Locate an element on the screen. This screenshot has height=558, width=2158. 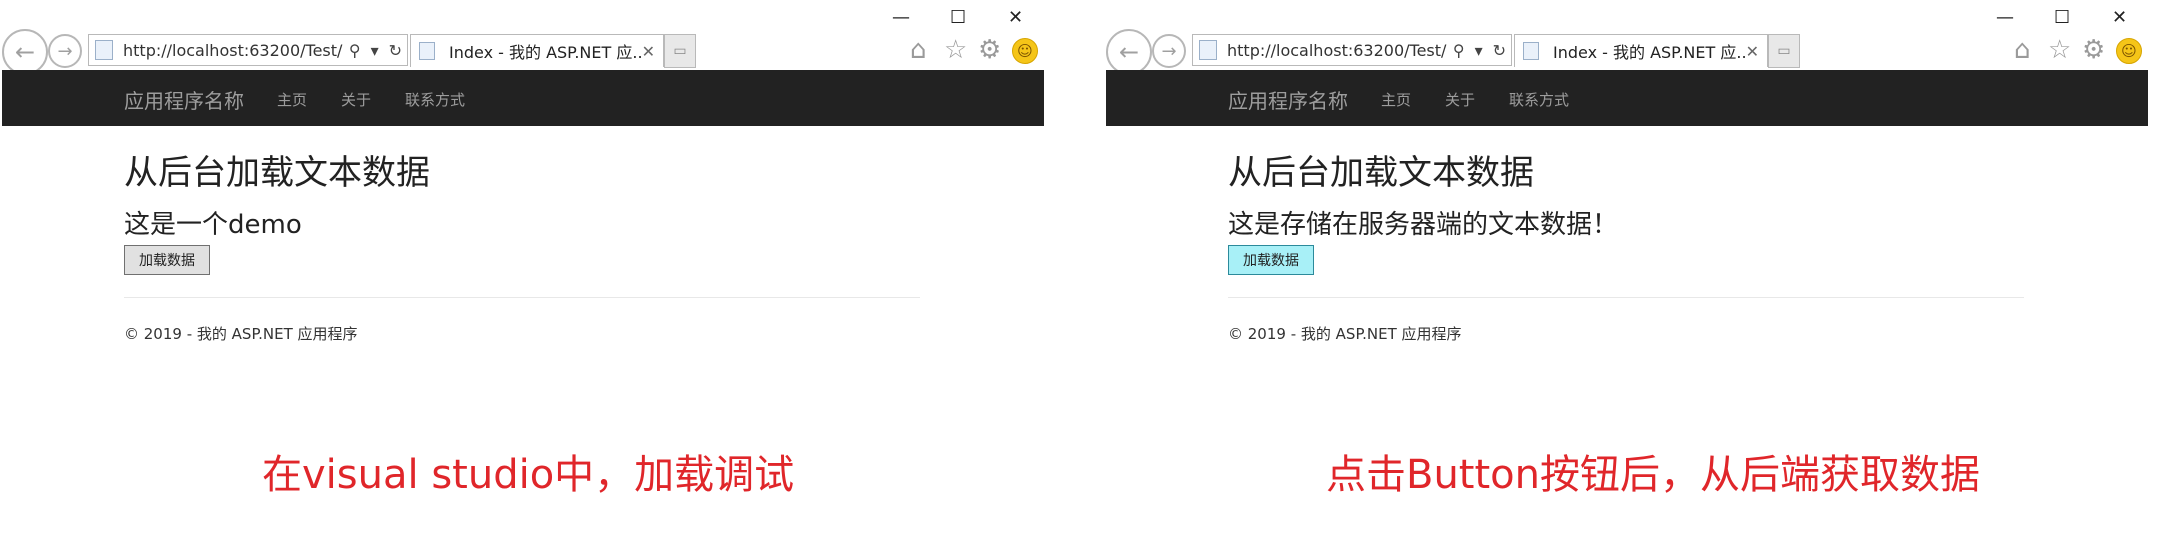
loaded-text: 这是存储在服务器端的文本数据！ is located at coordinates (1423, 225).